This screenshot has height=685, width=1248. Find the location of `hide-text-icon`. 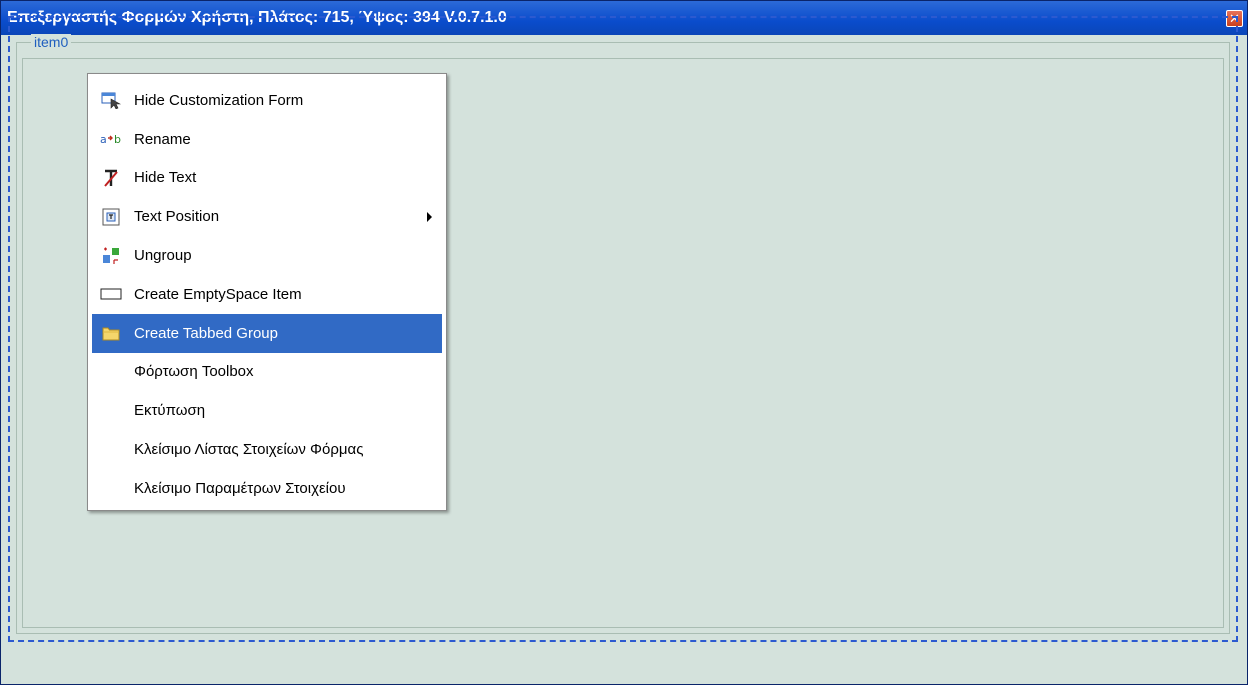

hide-text-icon is located at coordinates (111, 178).